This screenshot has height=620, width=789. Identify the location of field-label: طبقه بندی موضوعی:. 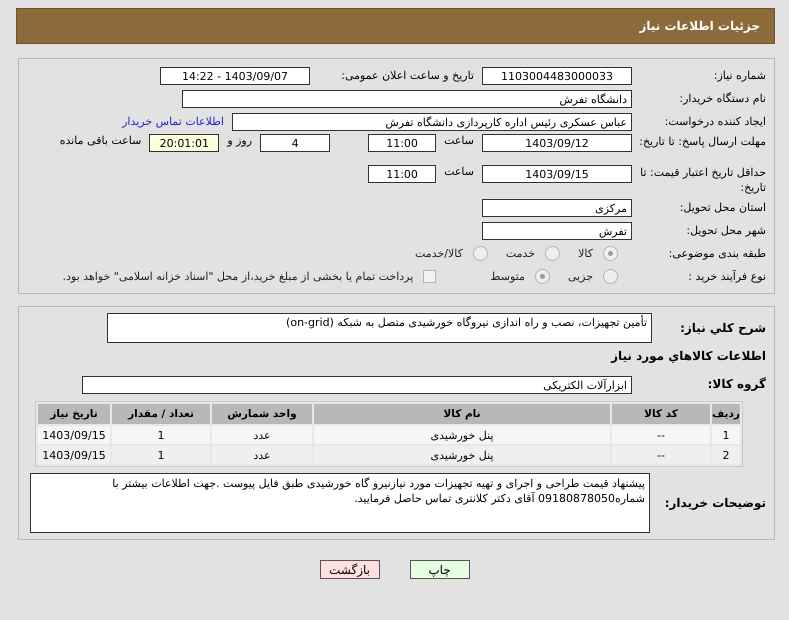
(717, 253).